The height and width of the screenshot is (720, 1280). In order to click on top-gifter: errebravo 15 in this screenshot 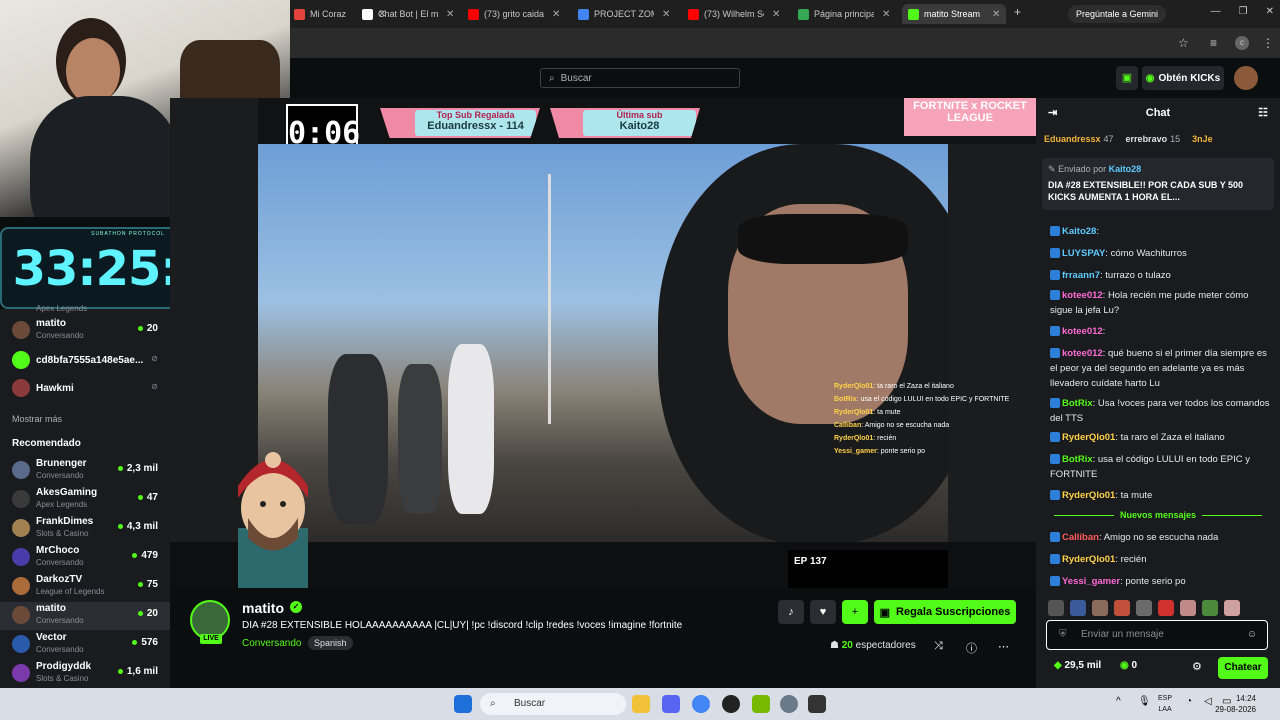, I will do `click(1153, 139)`.